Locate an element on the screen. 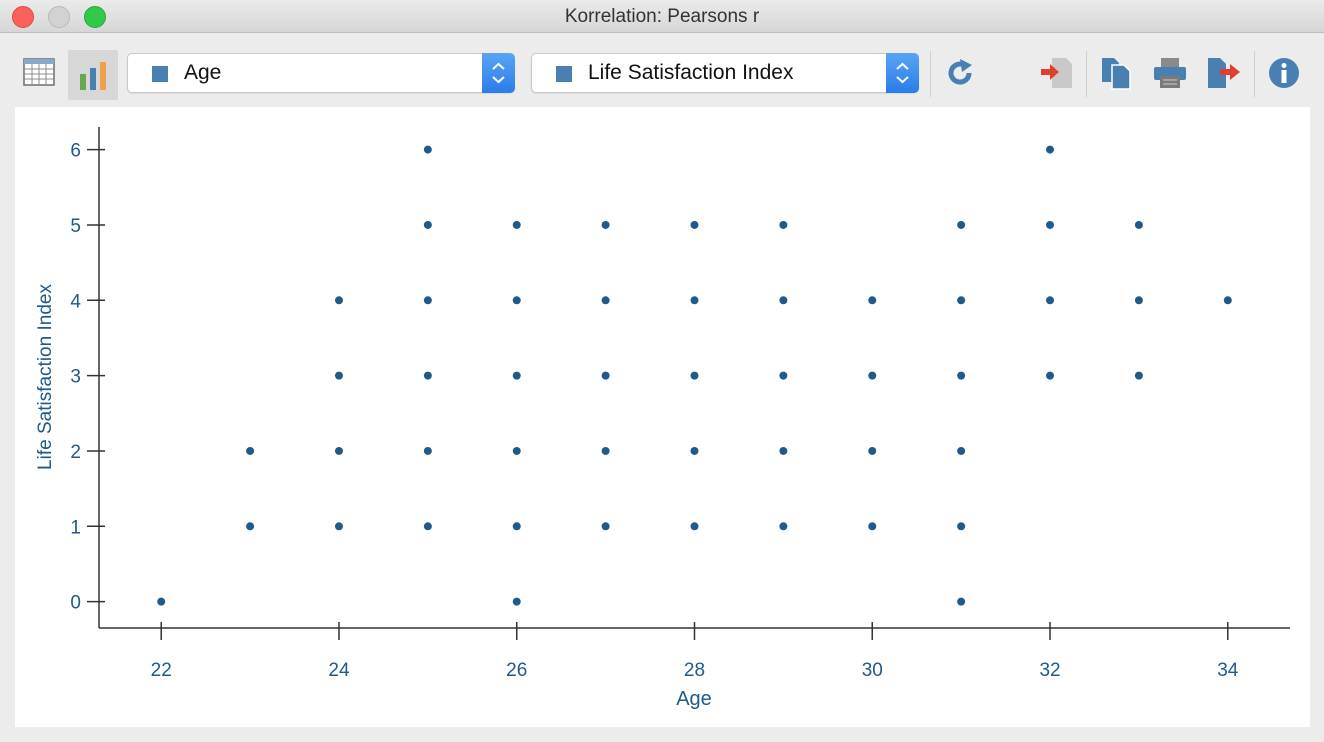 The height and width of the screenshot is (742, 1324). import-icon is located at coordinates (1056, 73).